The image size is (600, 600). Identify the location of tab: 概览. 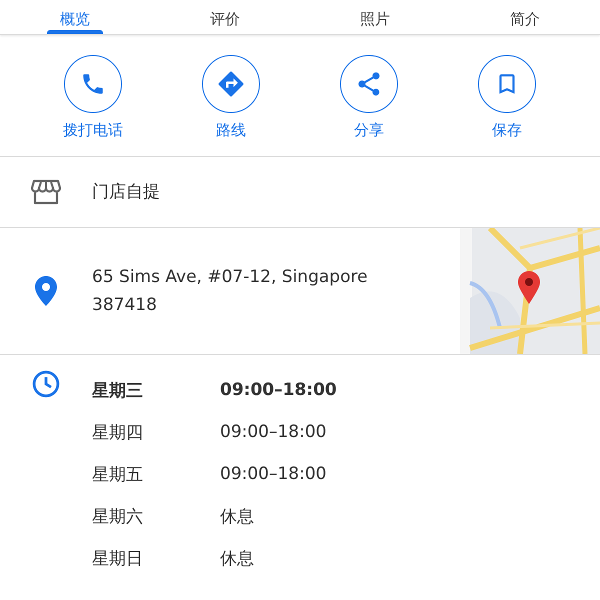
(75, 17).